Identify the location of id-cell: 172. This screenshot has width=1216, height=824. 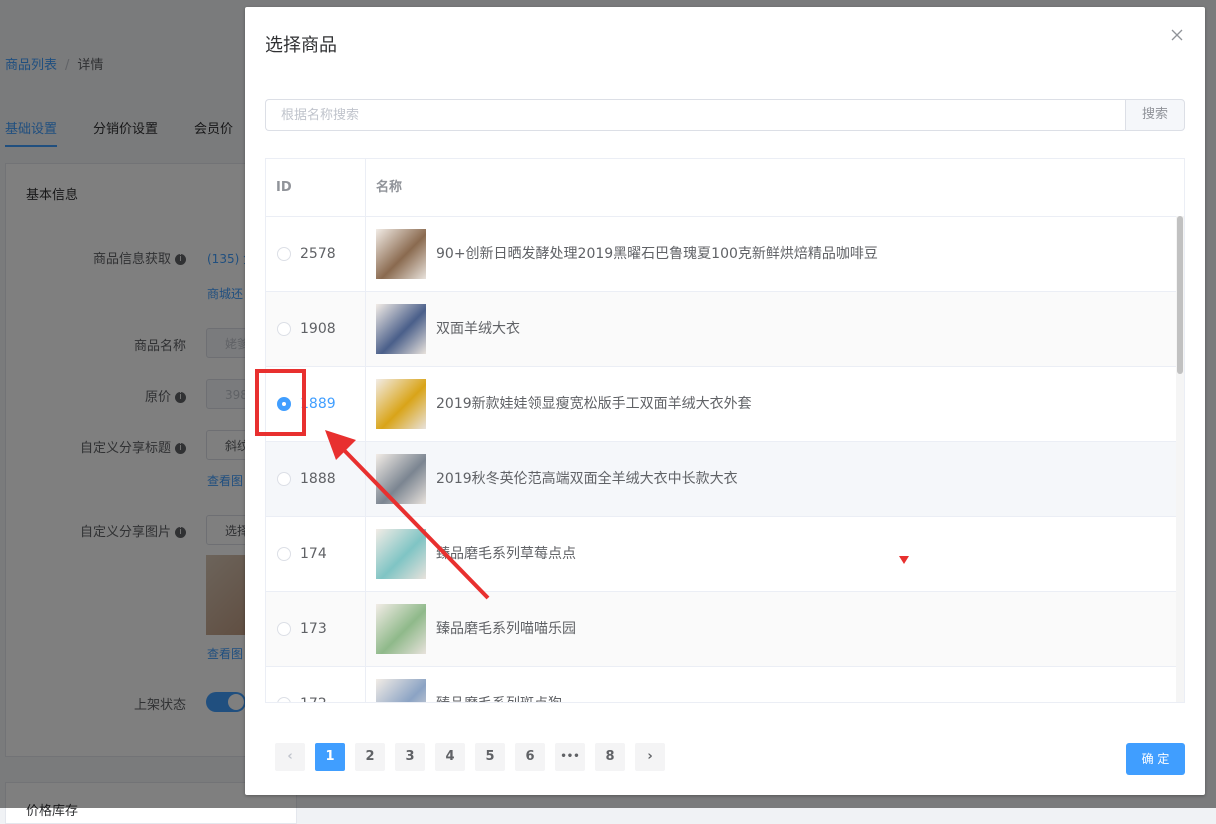
(316, 684).